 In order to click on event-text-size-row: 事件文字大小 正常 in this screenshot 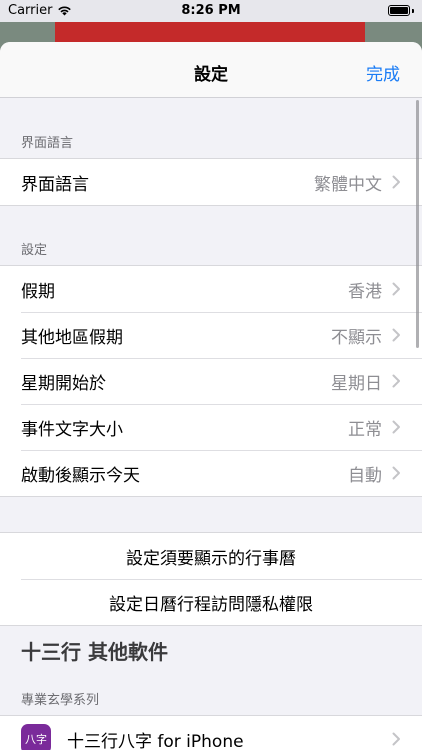, I will do `click(211, 427)`.